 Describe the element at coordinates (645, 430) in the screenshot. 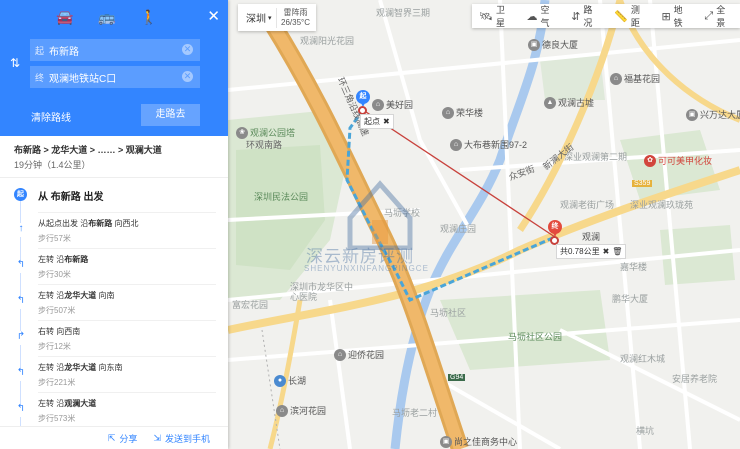

I see `poi: 横坑` at that location.